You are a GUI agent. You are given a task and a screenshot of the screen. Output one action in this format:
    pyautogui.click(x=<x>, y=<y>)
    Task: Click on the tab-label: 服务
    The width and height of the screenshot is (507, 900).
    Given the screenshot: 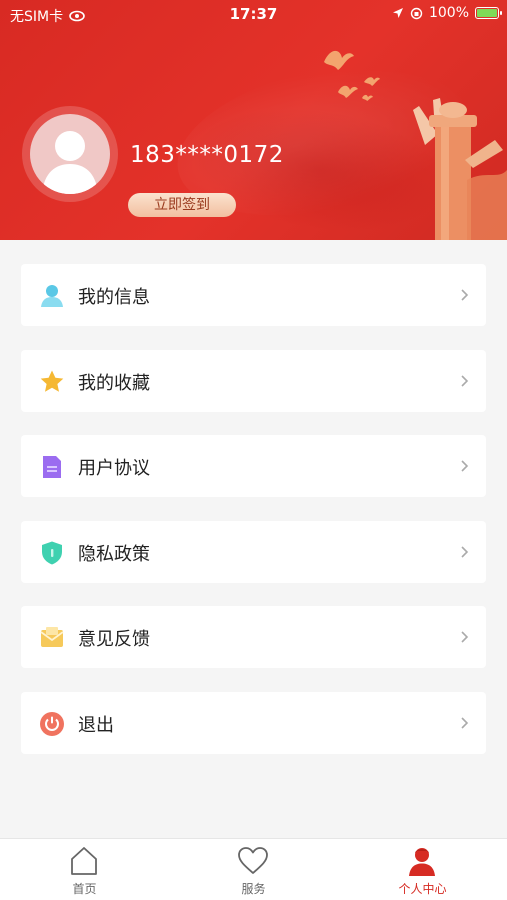 What is the action you would take?
    pyautogui.click(x=253, y=889)
    